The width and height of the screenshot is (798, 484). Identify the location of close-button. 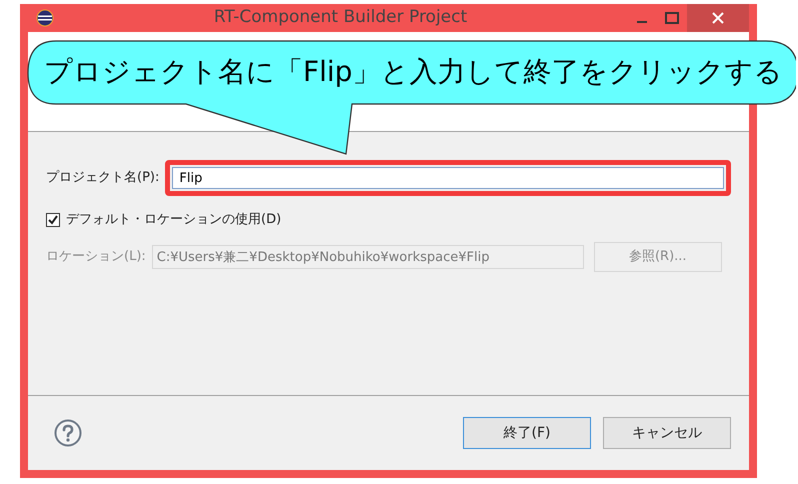
(718, 18).